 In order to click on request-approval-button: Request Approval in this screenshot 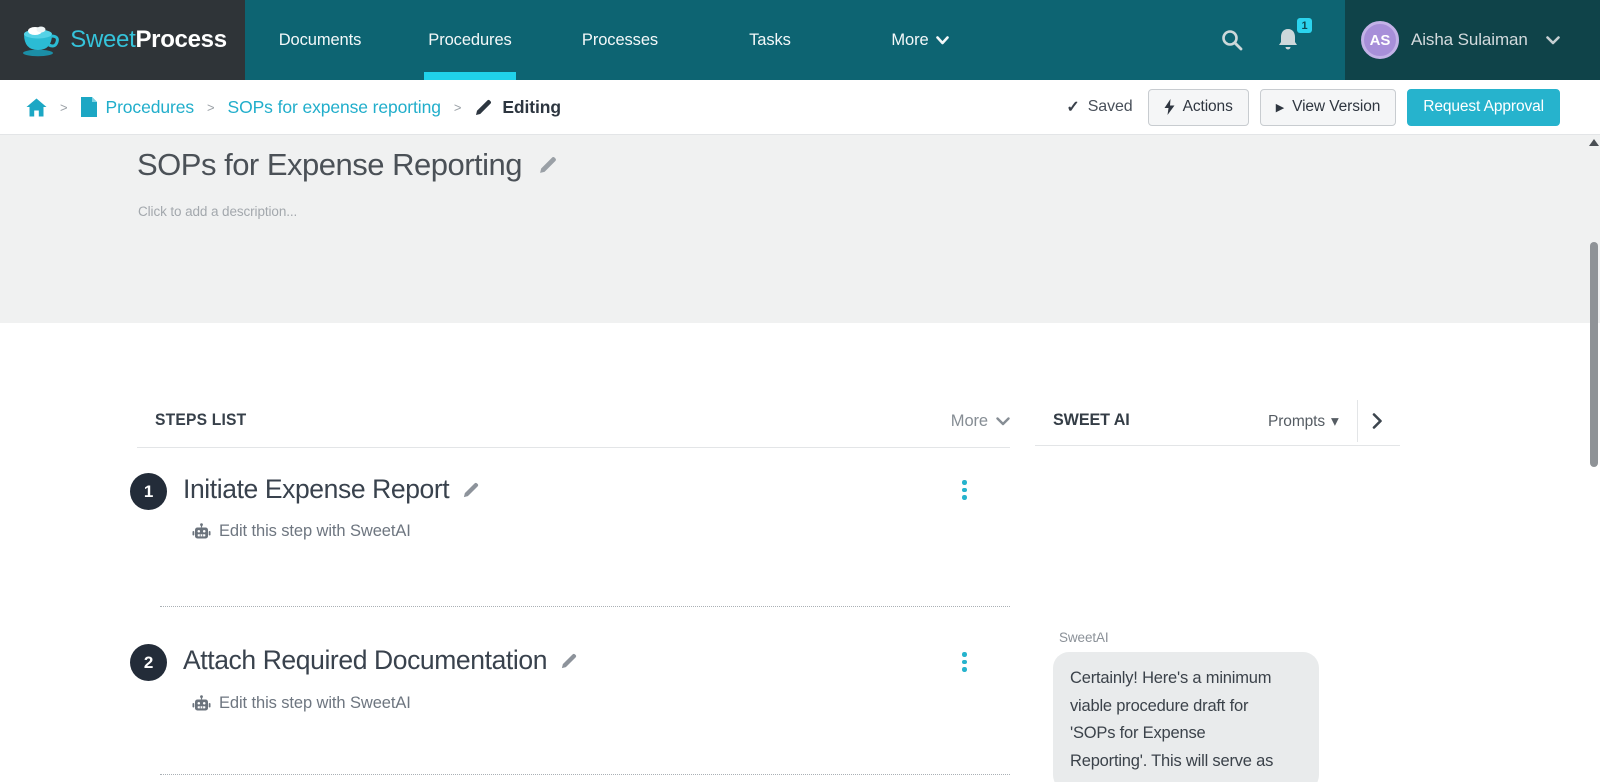, I will do `click(1483, 107)`.